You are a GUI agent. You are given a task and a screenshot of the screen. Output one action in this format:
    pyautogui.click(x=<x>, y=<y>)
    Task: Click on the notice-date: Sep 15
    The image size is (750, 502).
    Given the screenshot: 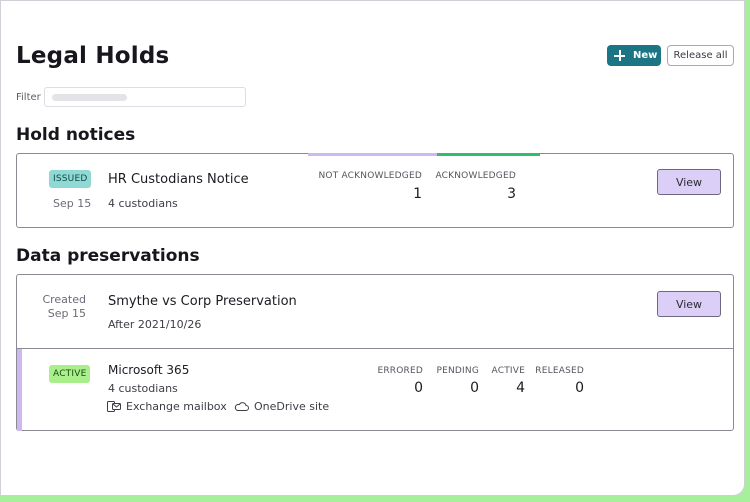 What is the action you would take?
    pyautogui.click(x=72, y=203)
    